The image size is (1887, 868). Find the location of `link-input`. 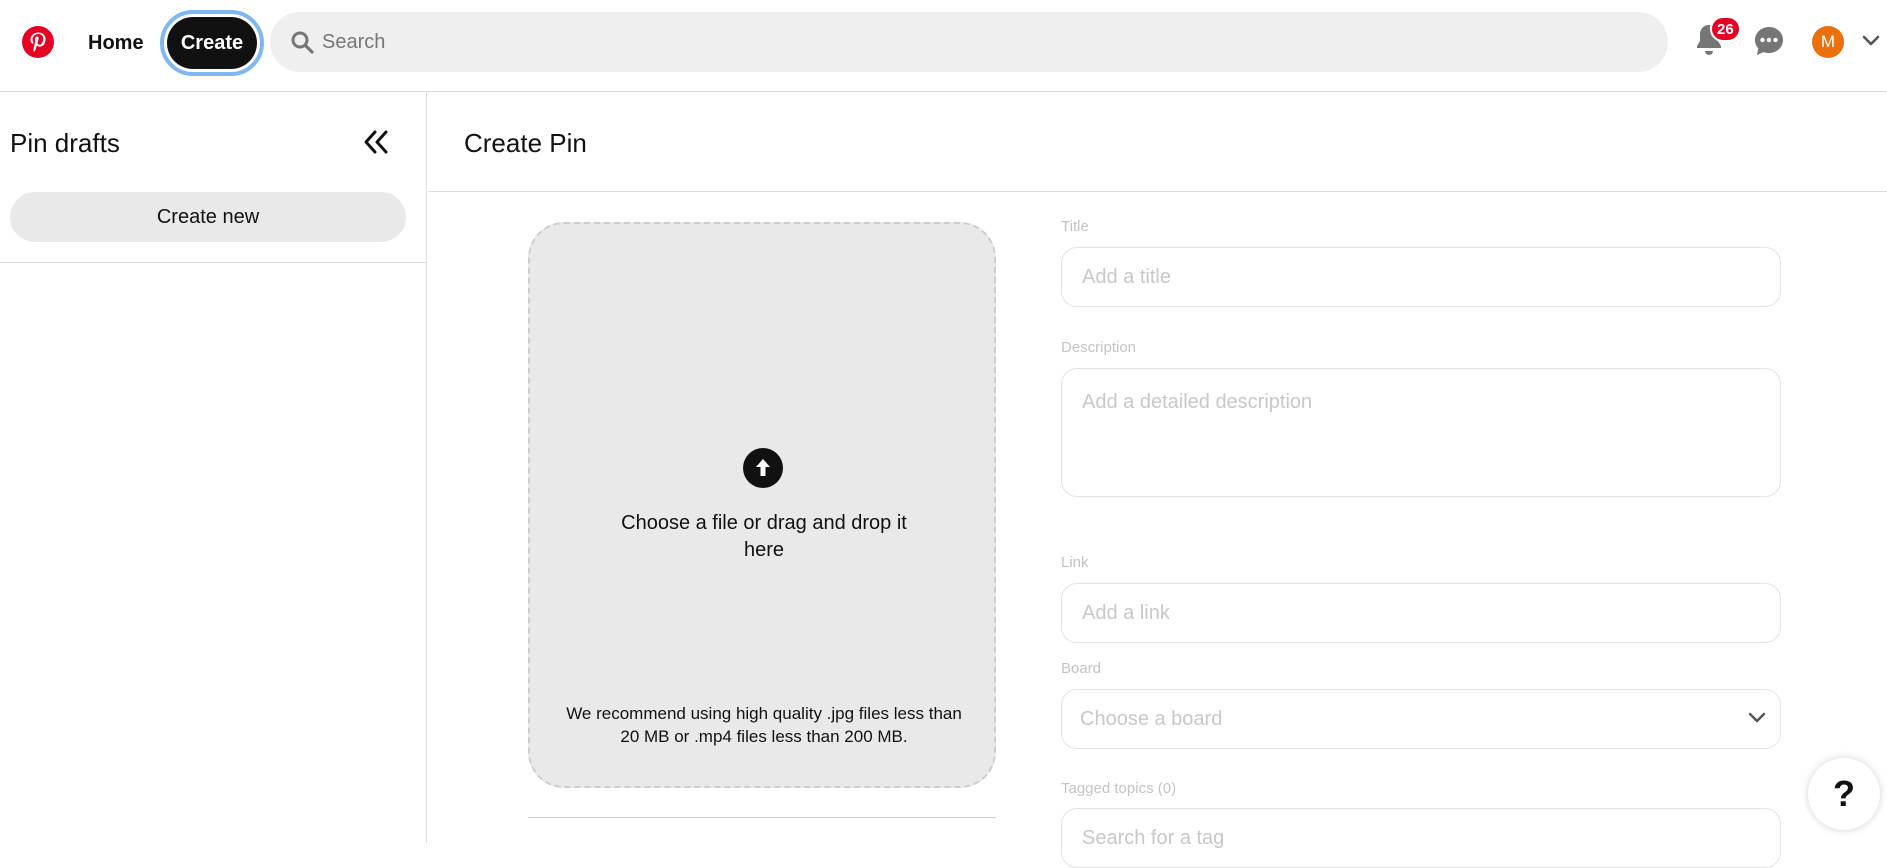

link-input is located at coordinates (1421, 613).